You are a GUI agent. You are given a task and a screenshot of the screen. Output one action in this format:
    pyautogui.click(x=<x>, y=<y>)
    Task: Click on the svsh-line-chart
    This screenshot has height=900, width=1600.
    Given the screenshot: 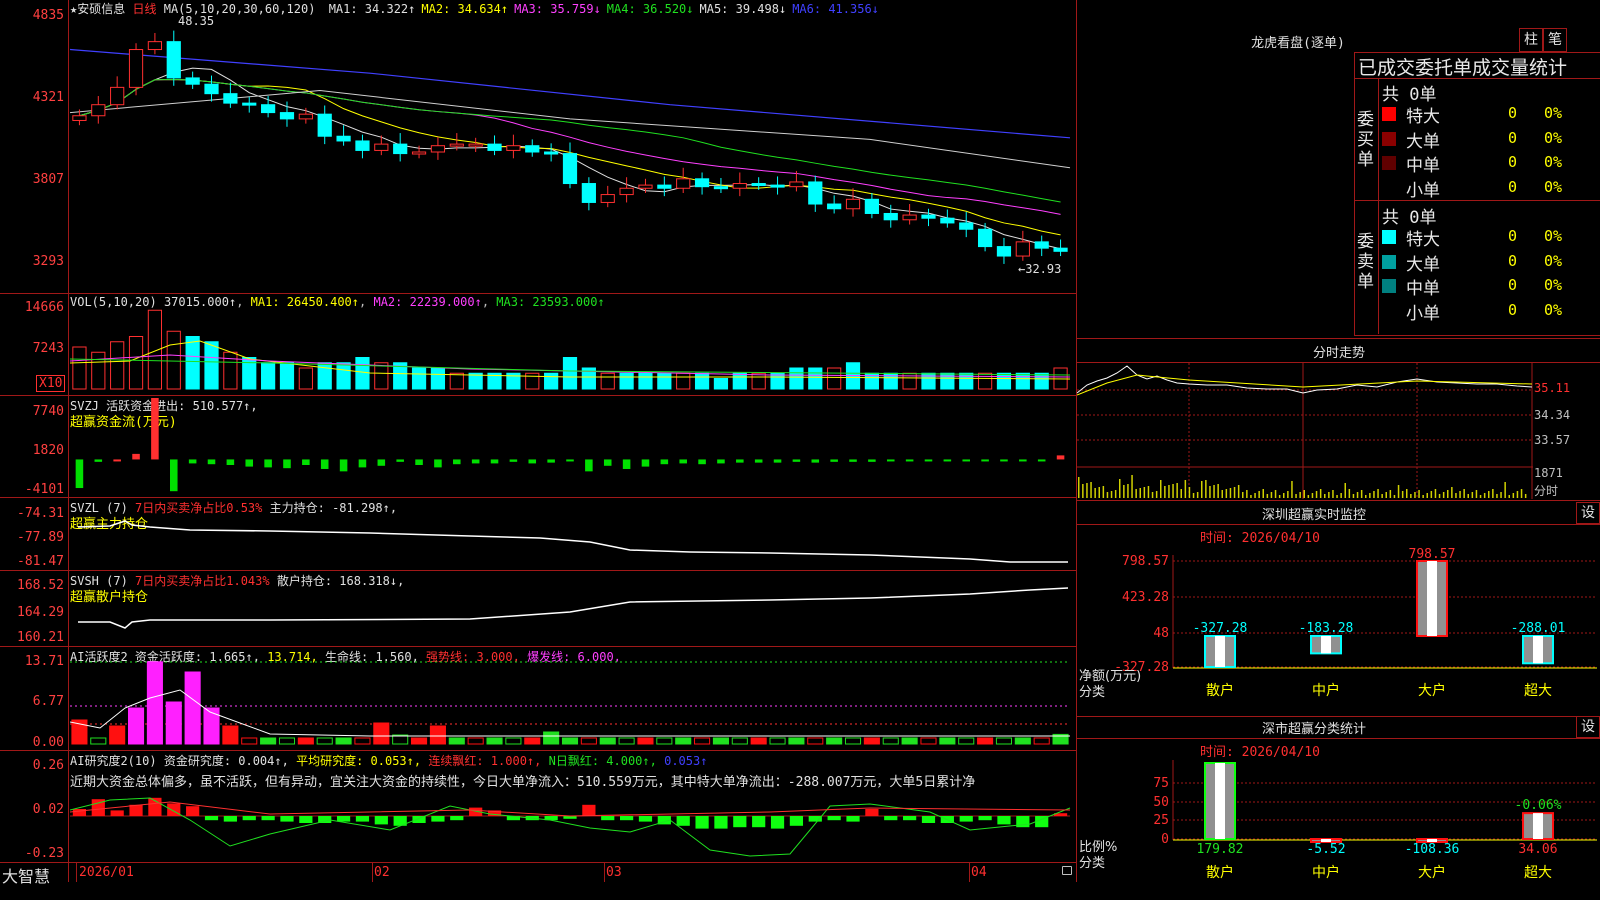 What is the action you would take?
    pyautogui.click(x=572, y=612)
    